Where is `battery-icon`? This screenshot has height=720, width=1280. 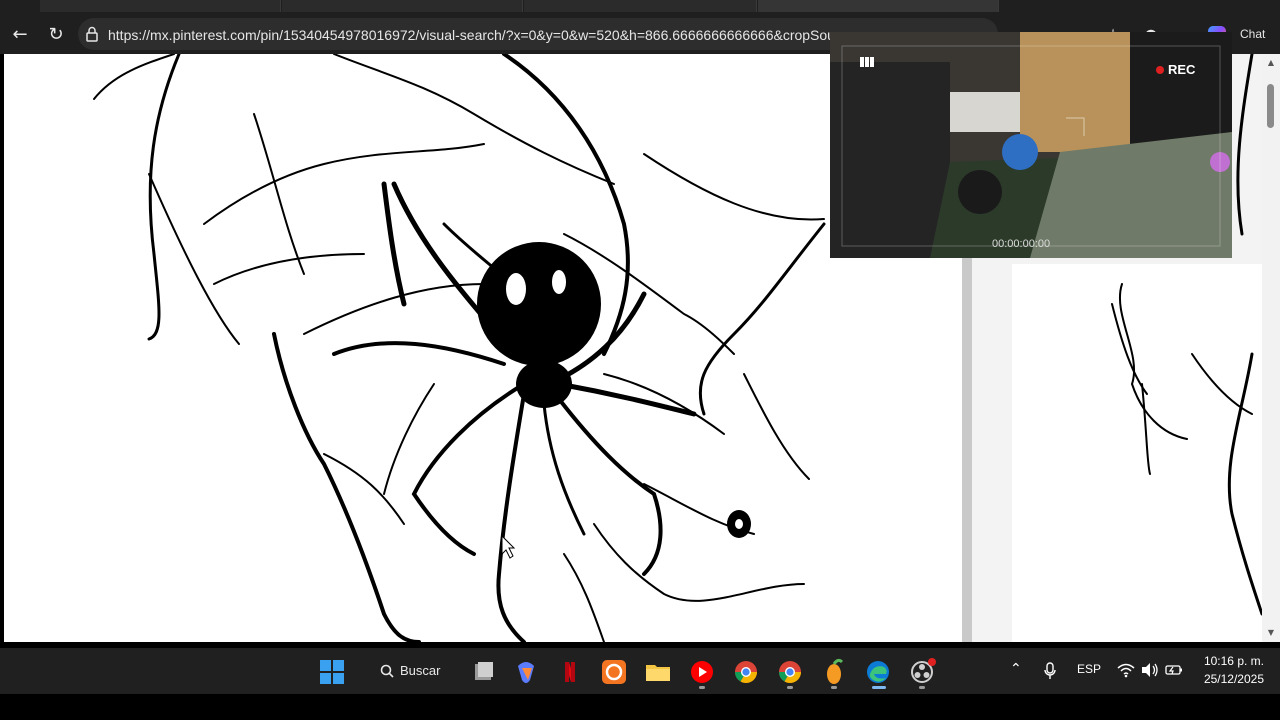 battery-icon is located at coordinates (867, 62).